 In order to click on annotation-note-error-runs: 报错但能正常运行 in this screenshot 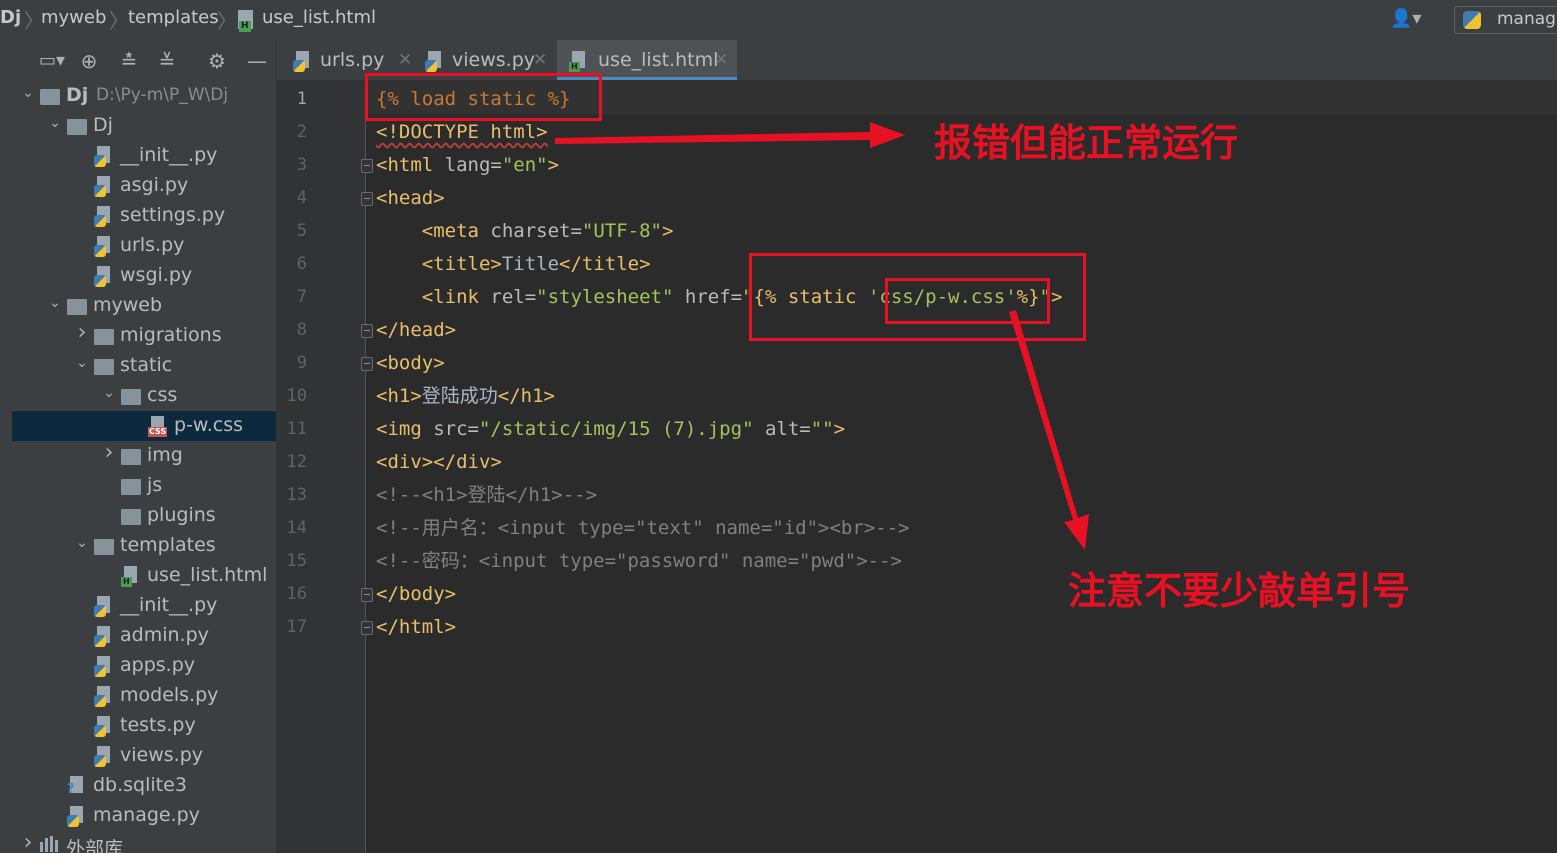, I will do `click(1086, 143)`.